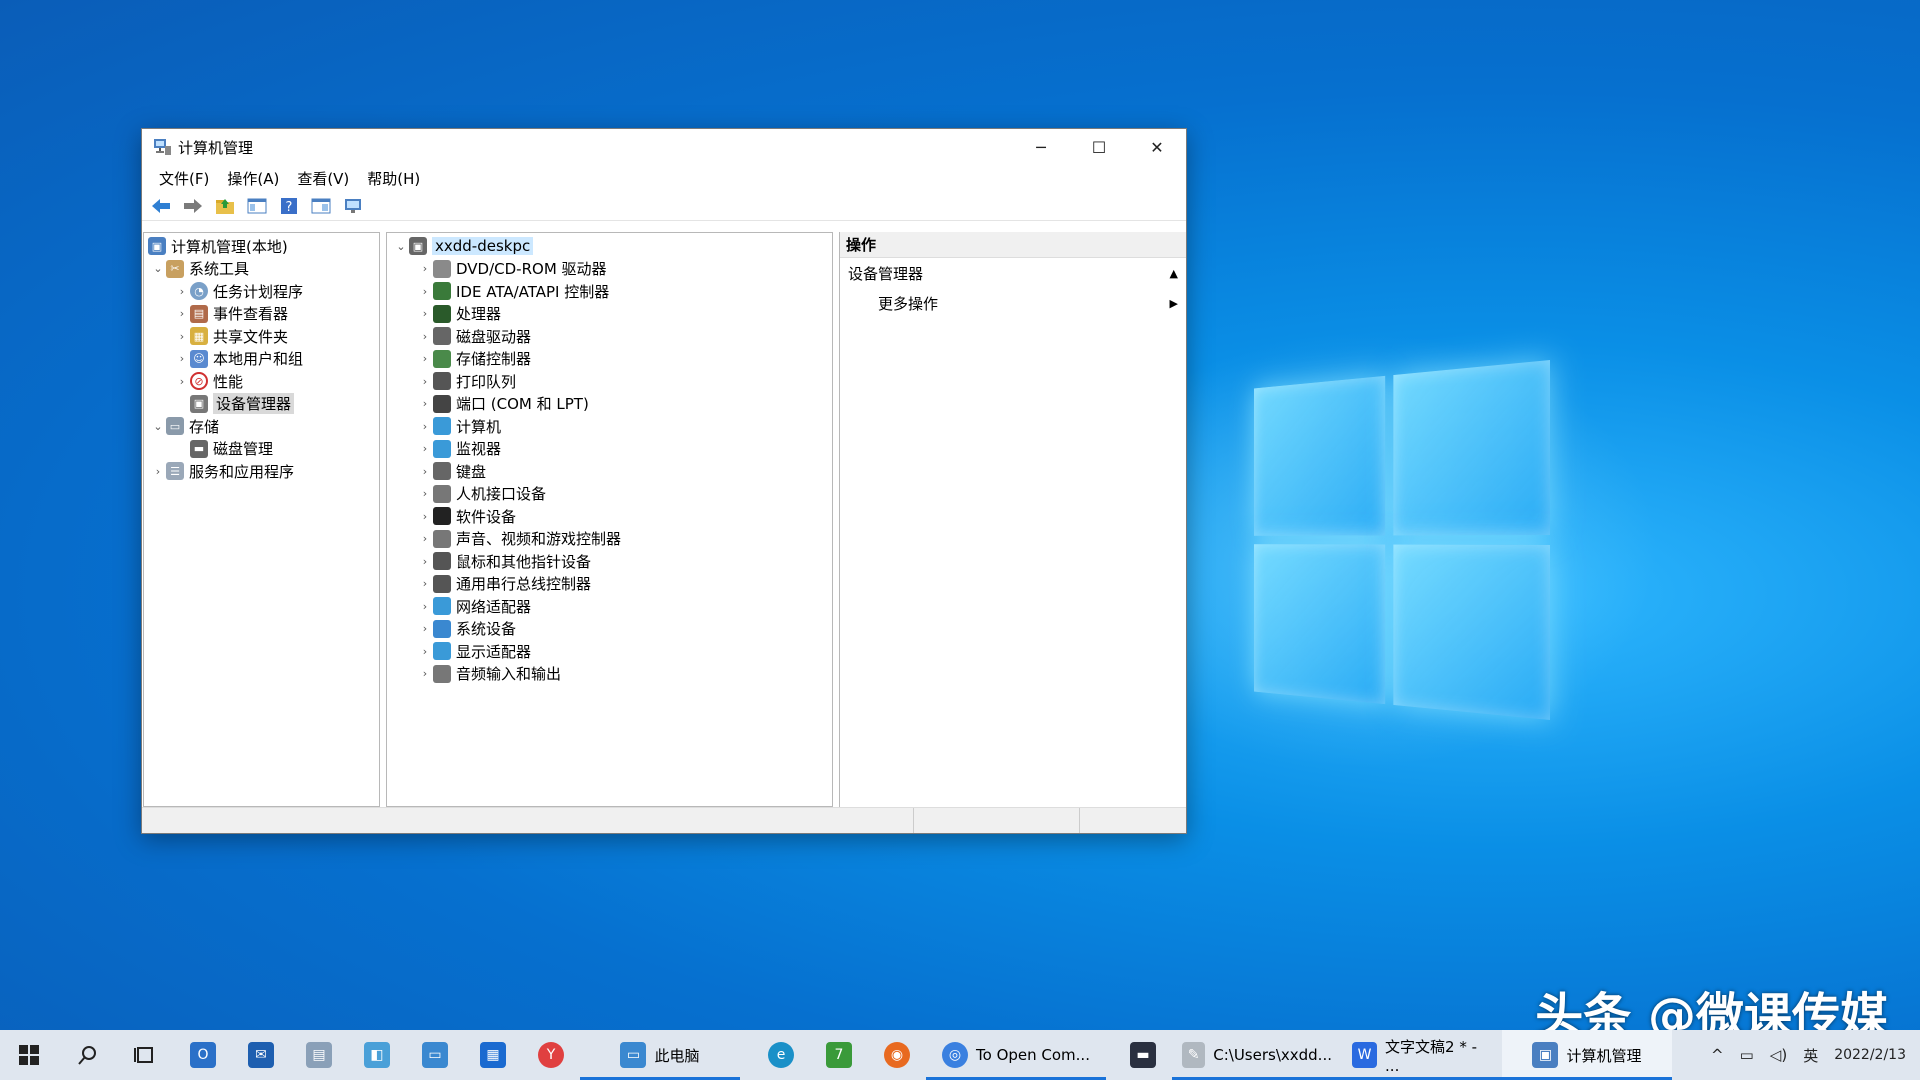 Image resolution: width=1920 pixels, height=1080 pixels. Describe the element at coordinates (609, 629) in the screenshot. I see `device-category: › 系统设备` at that location.